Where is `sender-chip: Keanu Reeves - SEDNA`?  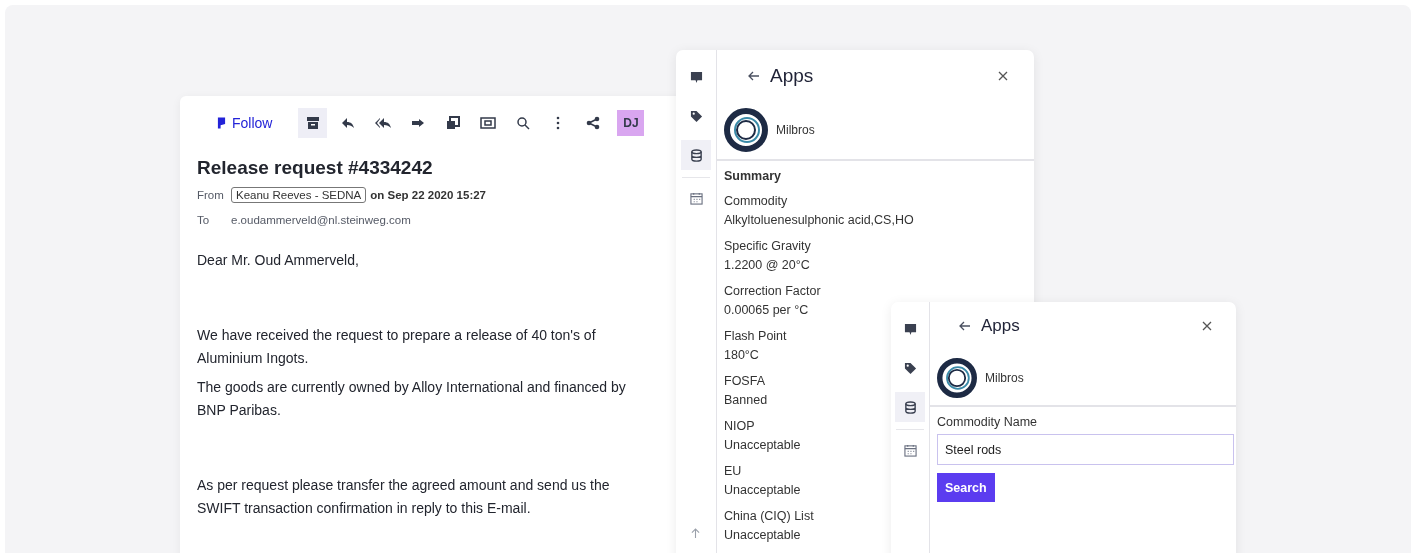
sender-chip: Keanu Reeves - SEDNA is located at coordinates (299, 194).